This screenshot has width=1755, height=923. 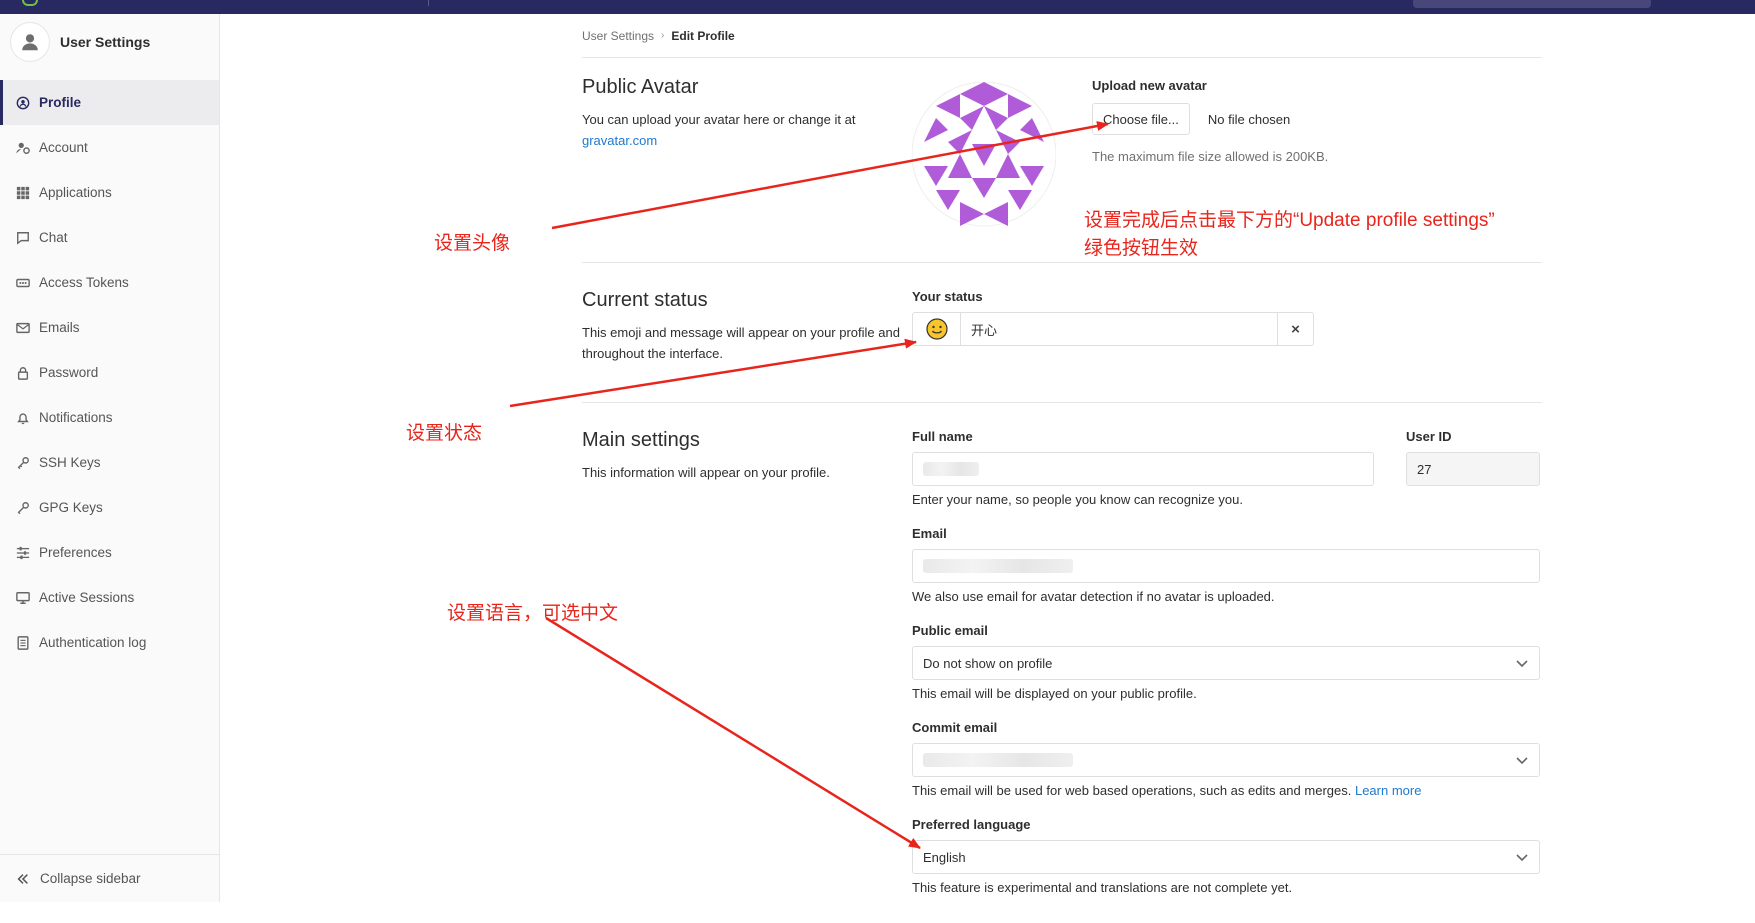 I want to click on status-input-group: 开心 ×, so click(x=1113, y=329).